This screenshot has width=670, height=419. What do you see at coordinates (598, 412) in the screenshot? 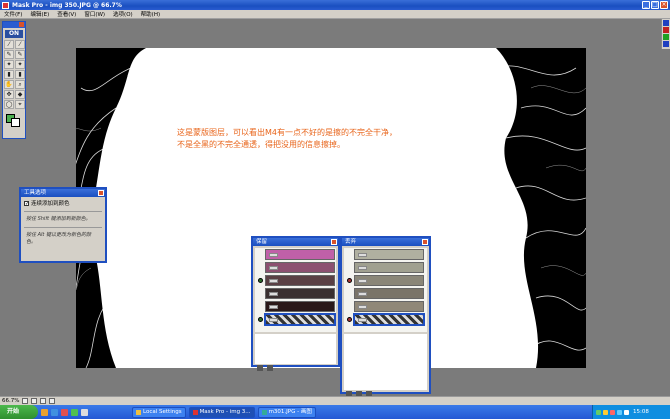
I see `tray-network-icon` at bounding box center [598, 412].